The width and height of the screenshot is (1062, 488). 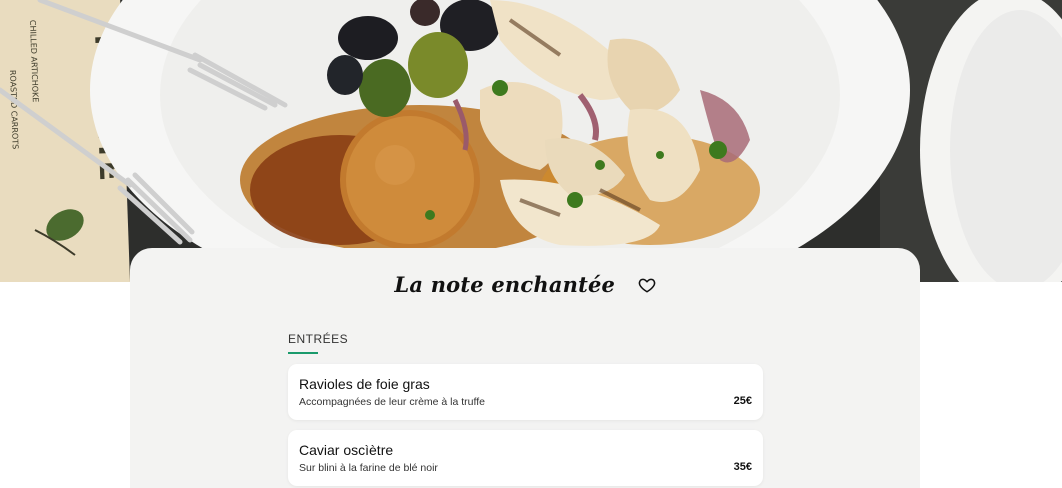 I want to click on title-row: La note enchantée, so click(x=525, y=287).